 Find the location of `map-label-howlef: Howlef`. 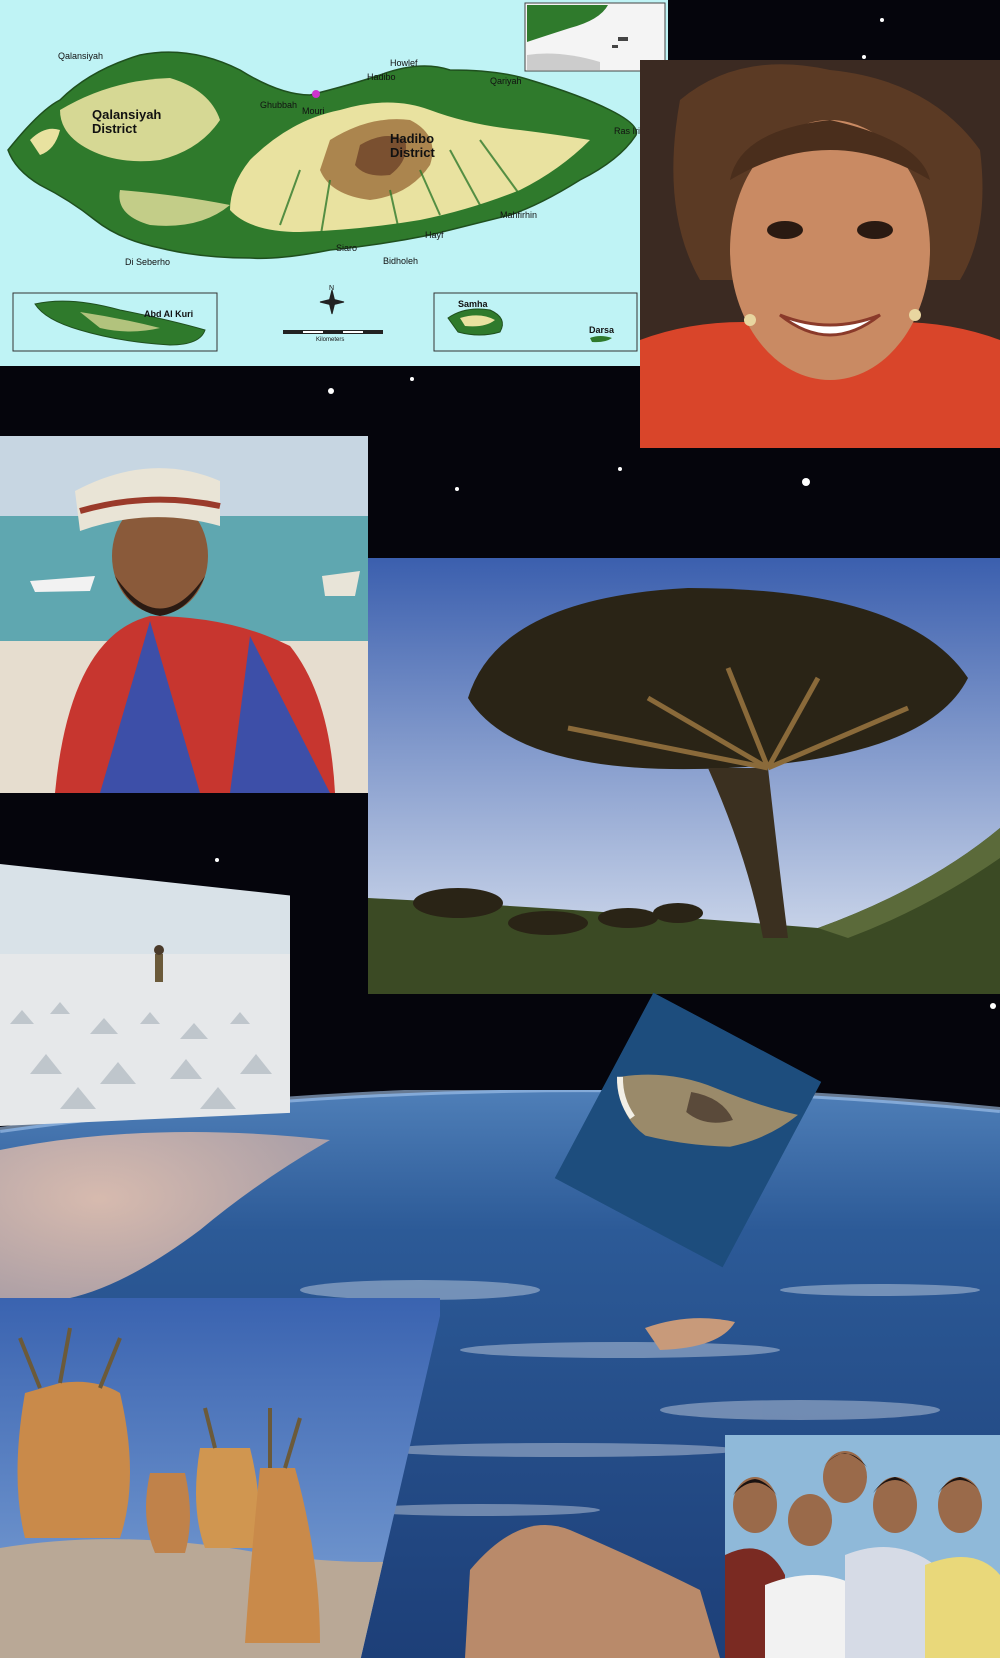

map-label-howlef: Howlef is located at coordinates (404, 63).